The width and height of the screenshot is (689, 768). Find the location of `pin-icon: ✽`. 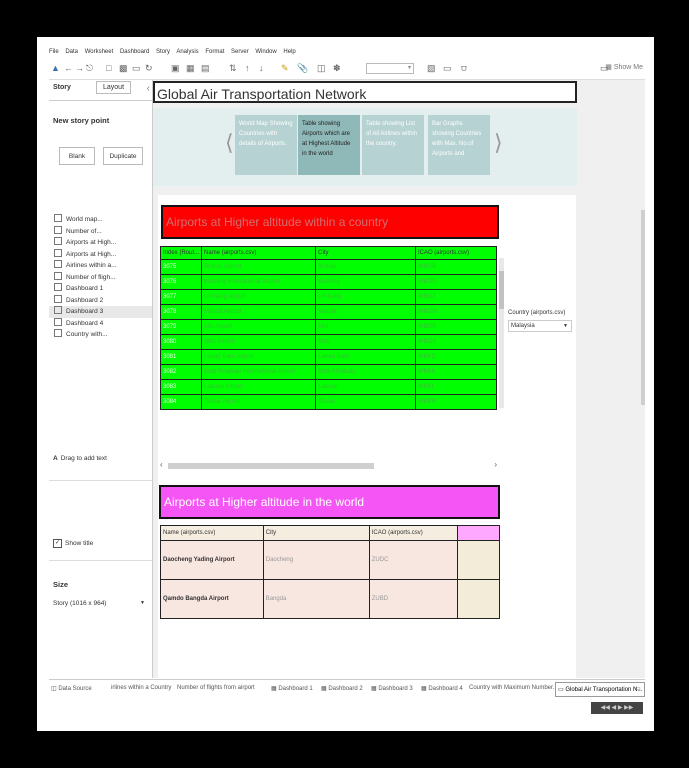

pin-icon: ✽ is located at coordinates (337, 68).